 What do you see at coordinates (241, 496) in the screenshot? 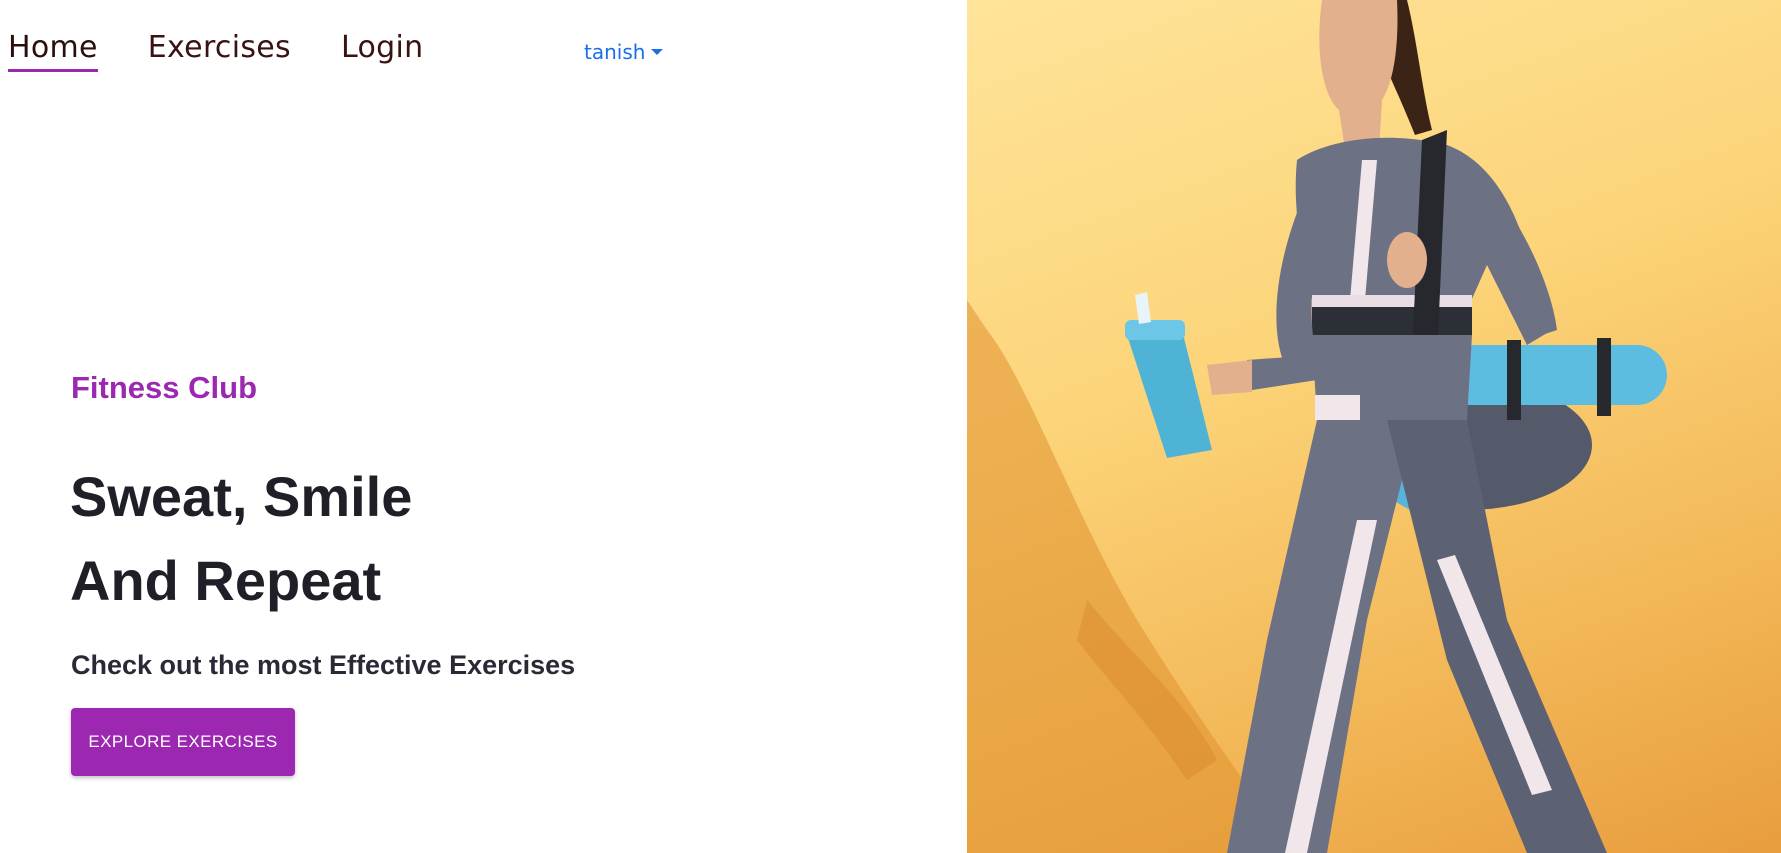
I see `hero-headline-line1: Sweat, Smile` at bounding box center [241, 496].